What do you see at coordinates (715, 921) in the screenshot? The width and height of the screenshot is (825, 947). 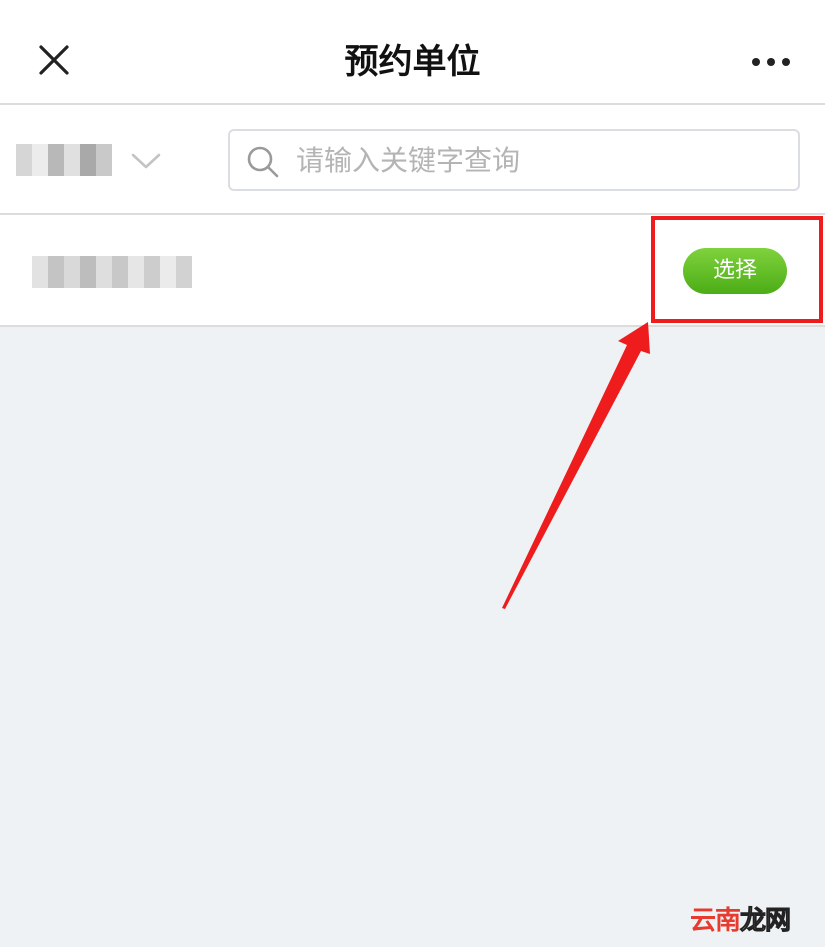 I see `watermark-part1: 云南` at bounding box center [715, 921].